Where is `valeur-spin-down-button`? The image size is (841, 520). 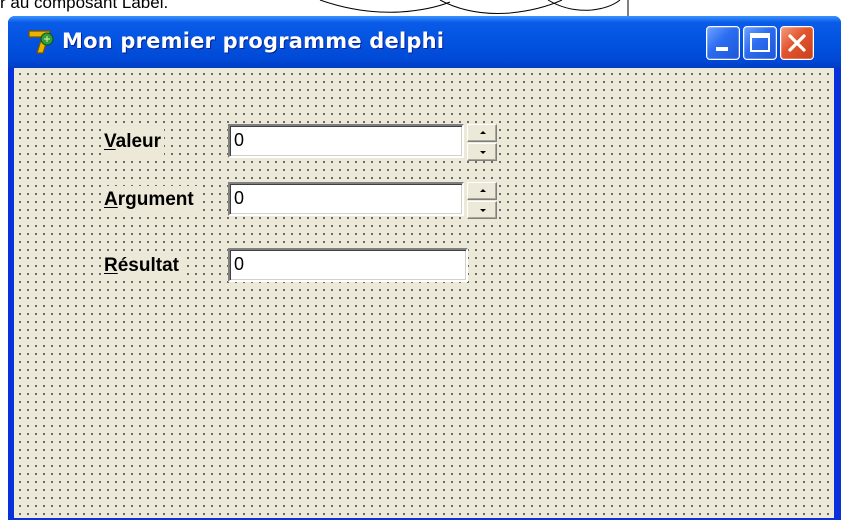
valeur-spin-down-button is located at coordinates (482, 152).